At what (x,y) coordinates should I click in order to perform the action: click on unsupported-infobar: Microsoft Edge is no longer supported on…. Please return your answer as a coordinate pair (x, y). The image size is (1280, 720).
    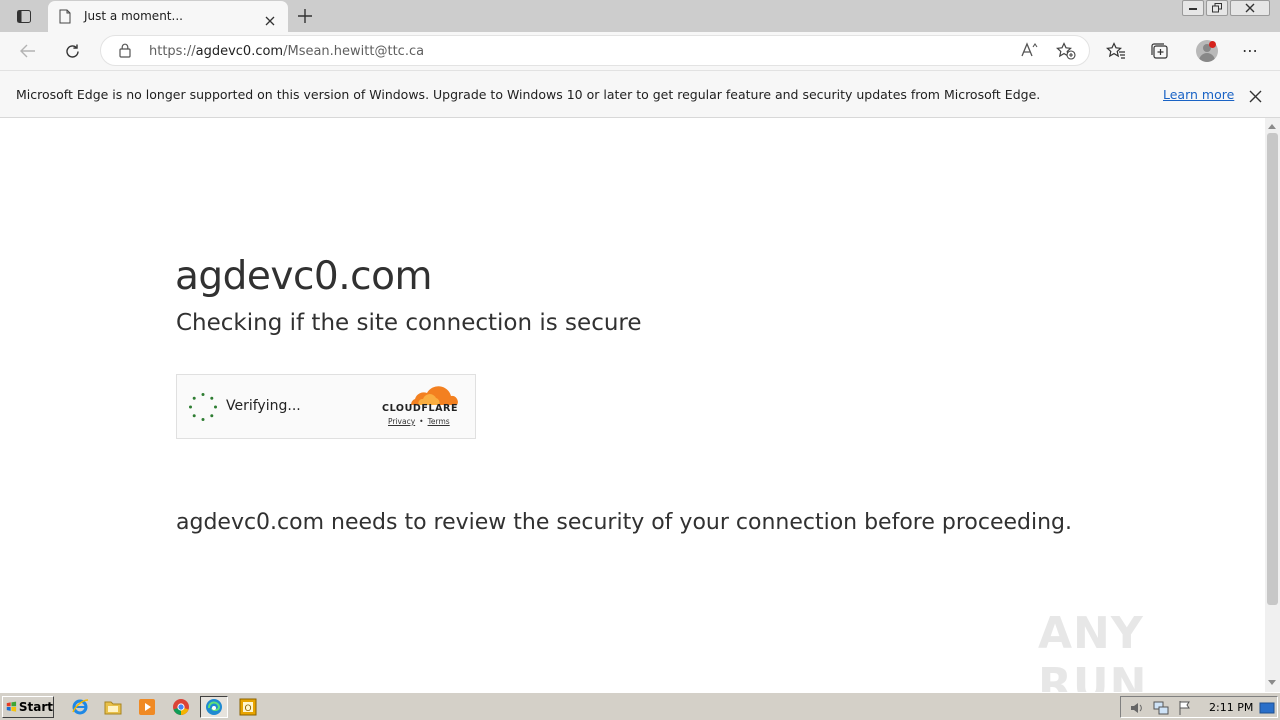
    Looking at the image, I should click on (640, 94).